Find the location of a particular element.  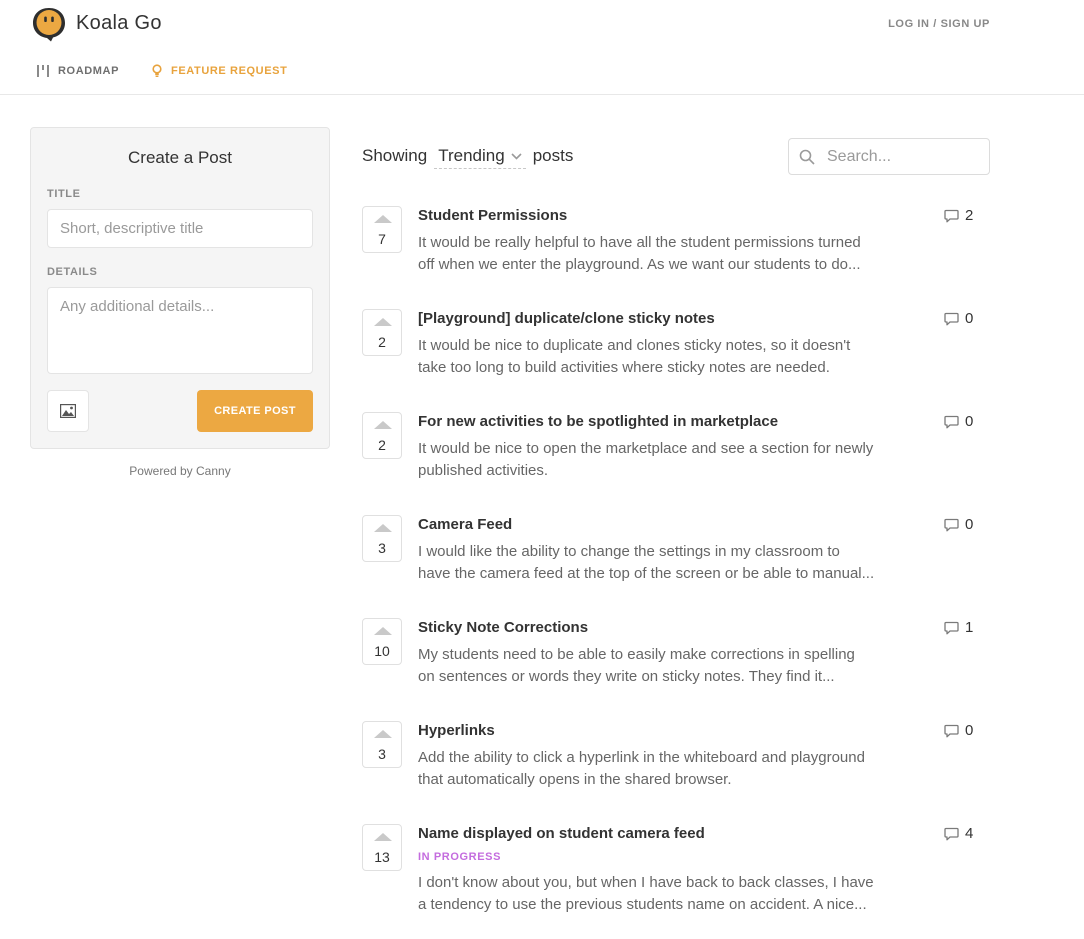

post-title: Camera Feed is located at coordinates (465, 524).